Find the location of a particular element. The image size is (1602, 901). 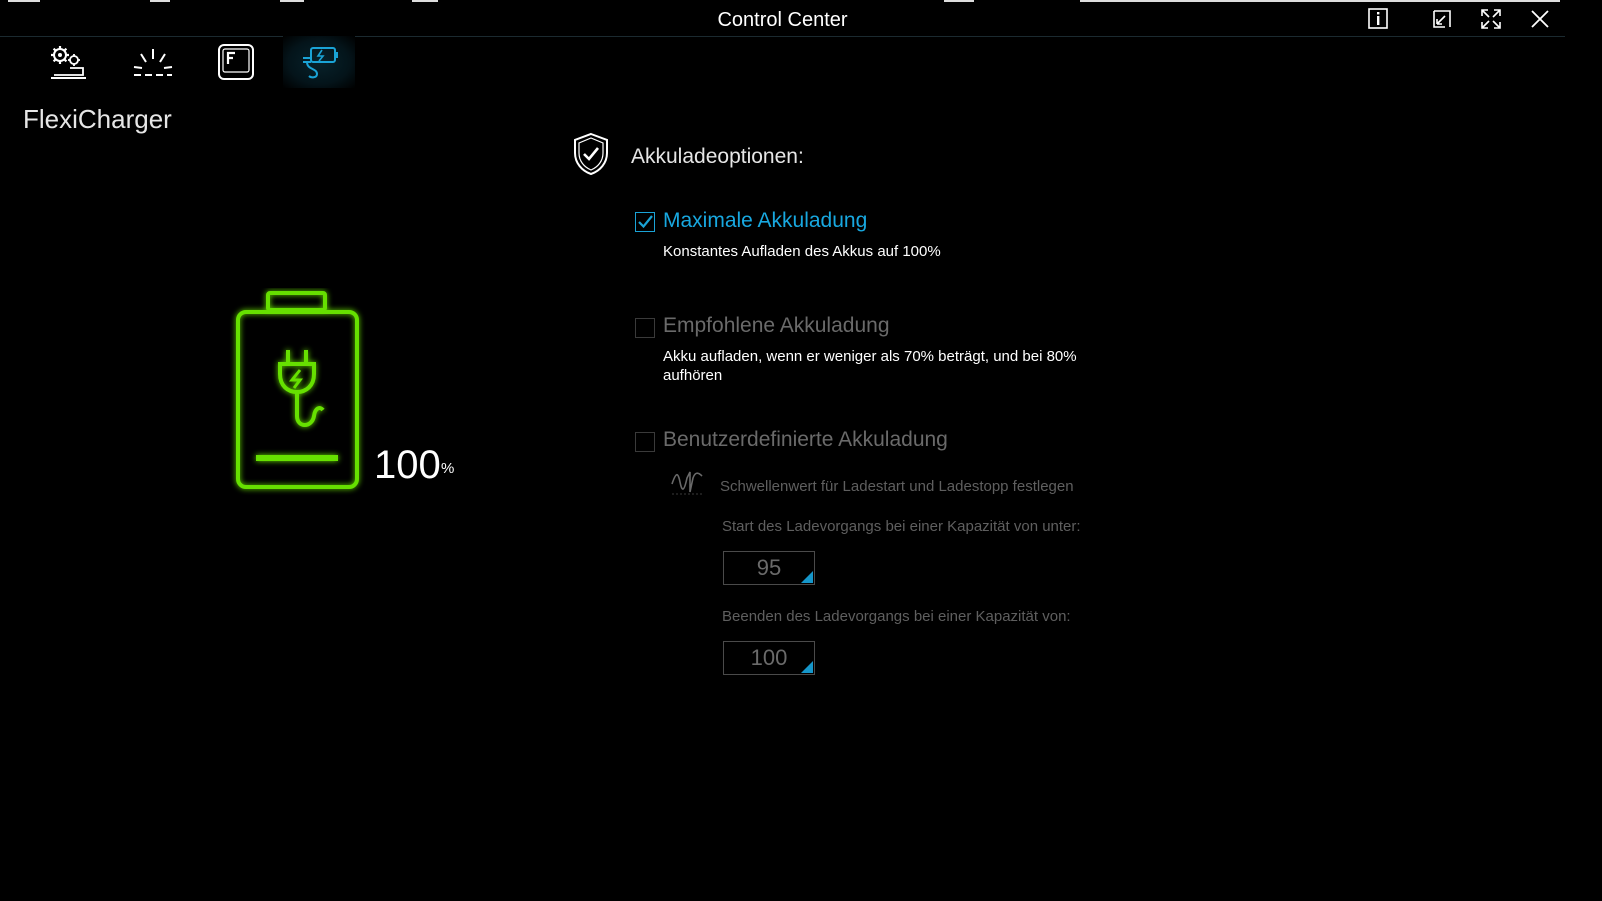

title-bar: Control Center is located at coordinates (782, 18).